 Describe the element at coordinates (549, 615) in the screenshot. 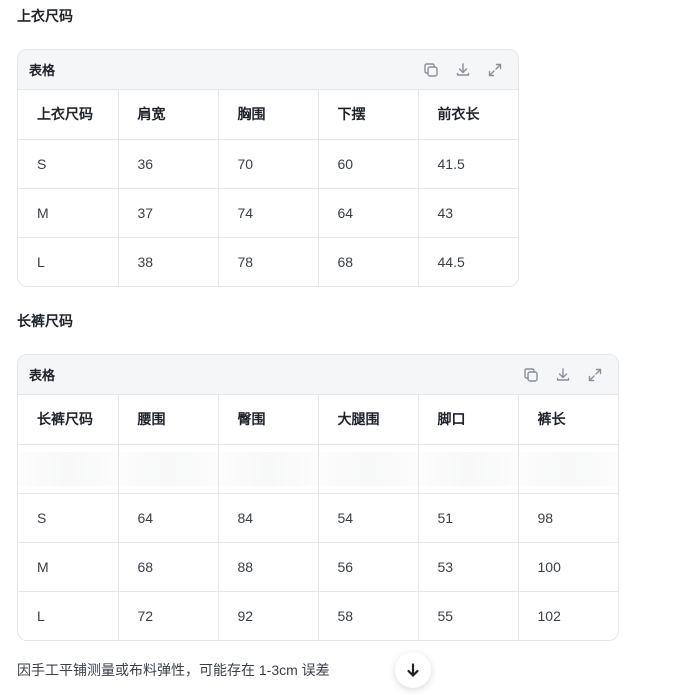

I see `table-cell: 102` at that location.